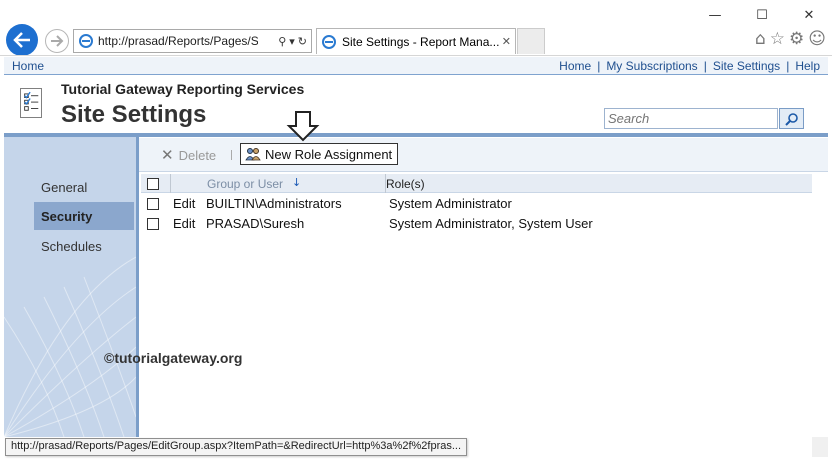 This screenshot has width=832, height=463. What do you see at coordinates (796, 39) in the screenshot?
I see `gear-icon: ⚙` at bounding box center [796, 39].